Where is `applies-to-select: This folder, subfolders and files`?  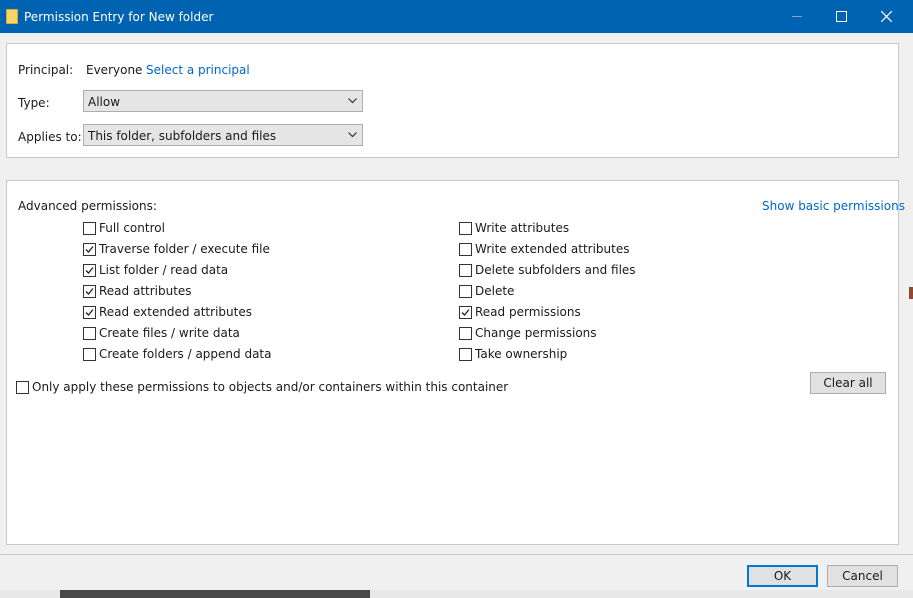 applies-to-select: This folder, subfolders and files is located at coordinates (223, 135).